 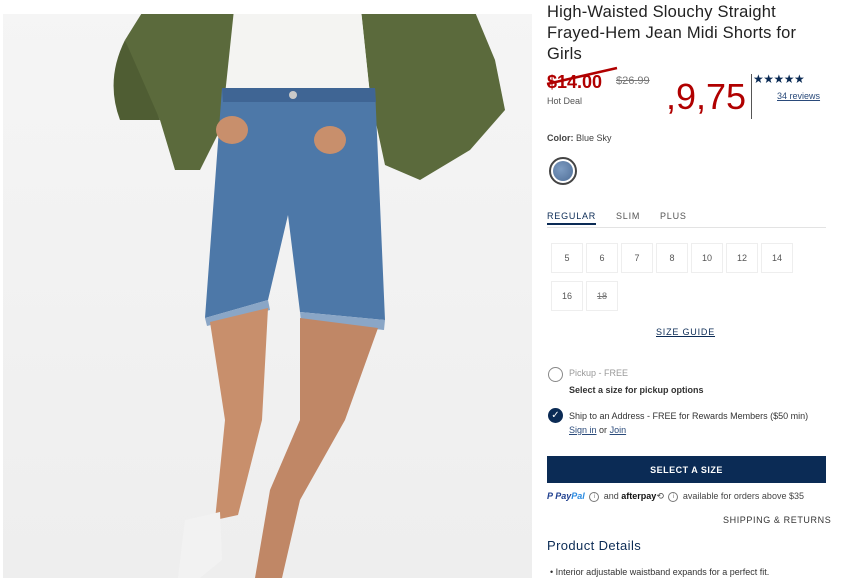 I want to click on ship-radio-checked: ✓, so click(x=555, y=415).